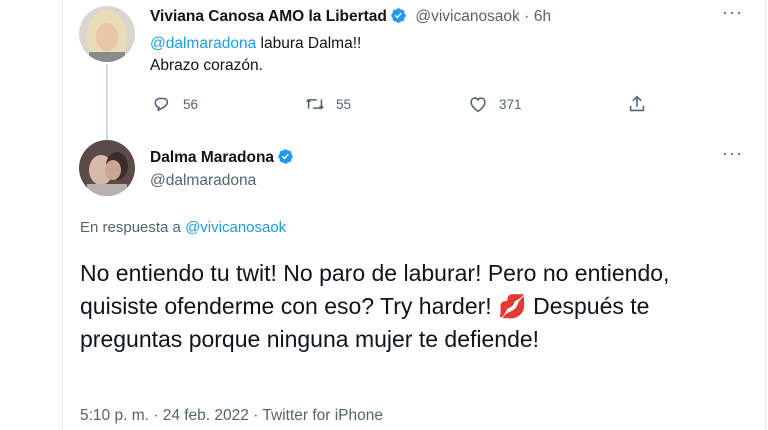 Image resolution: width=768 pixels, height=430 pixels. What do you see at coordinates (235, 227) in the screenshot?
I see `reply-to-mention: @vivicanosaok` at bounding box center [235, 227].